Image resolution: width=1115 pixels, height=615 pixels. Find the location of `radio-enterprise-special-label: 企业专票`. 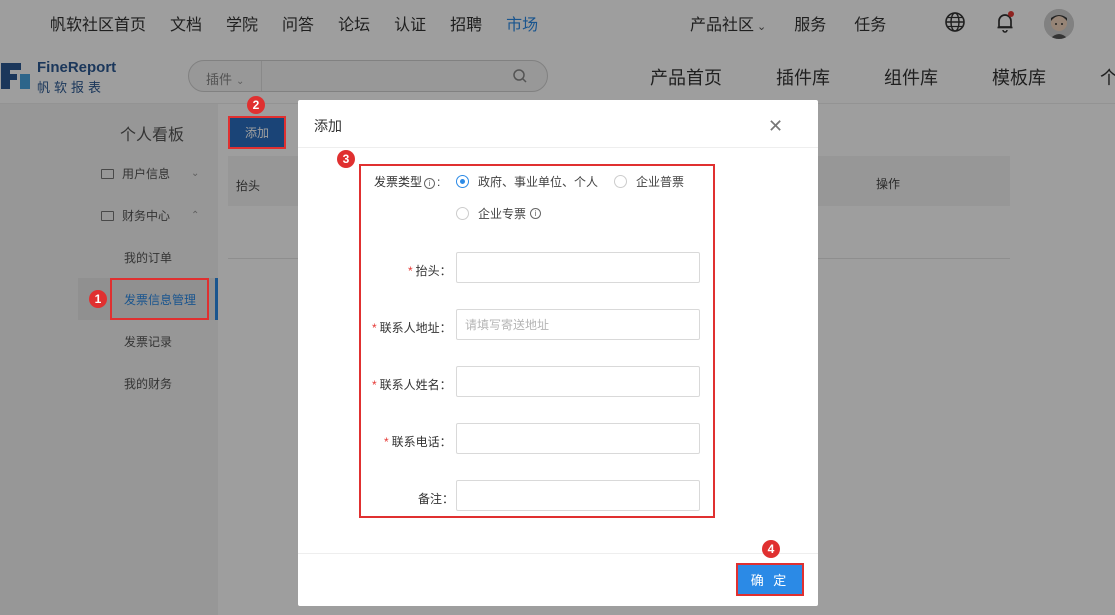

radio-enterprise-special-label: 企业专票 is located at coordinates (502, 214).